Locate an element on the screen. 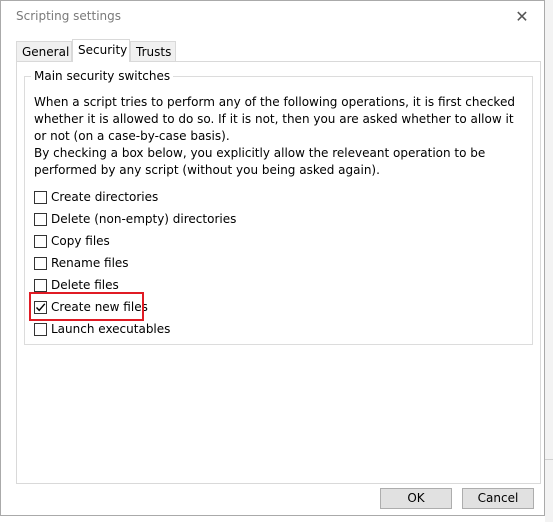 The height and width of the screenshot is (522, 553). checkbox-label: Delete (non-empty) directories is located at coordinates (144, 219).